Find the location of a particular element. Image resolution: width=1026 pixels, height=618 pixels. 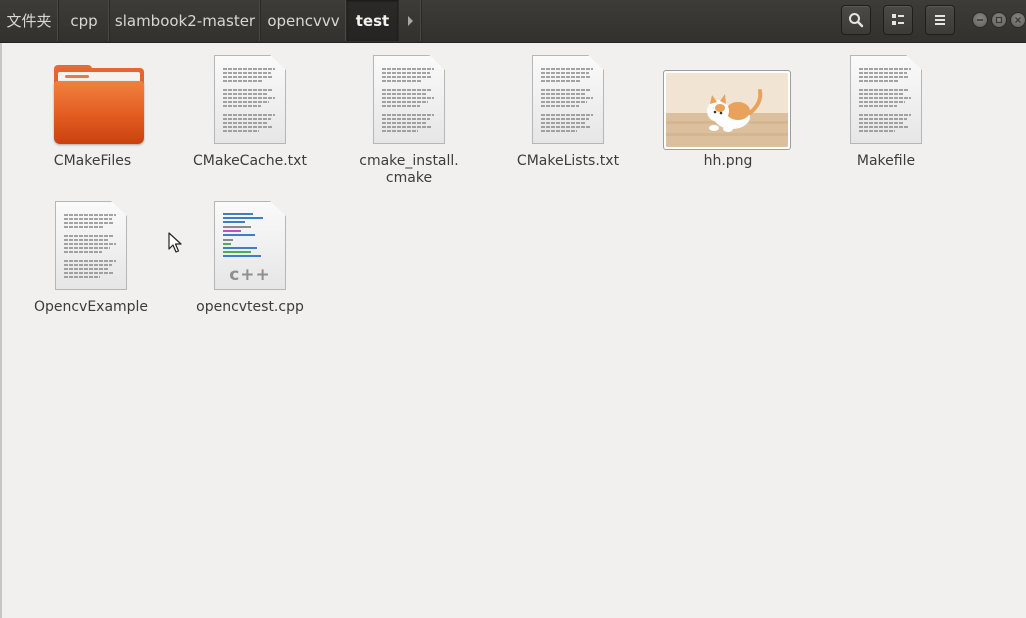

search-icon is located at coordinates (856, 20).